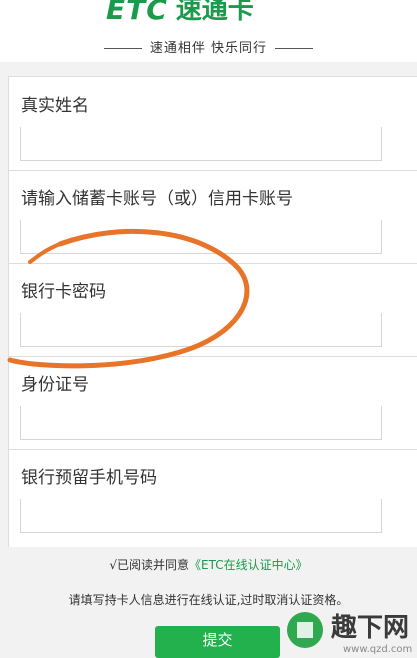 The width and height of the screenshot is (417, 658). What do you see at coordinates (137, 13) in the screenshot?
I see `logo-mark: ETC` at bounding box center [137, 13].